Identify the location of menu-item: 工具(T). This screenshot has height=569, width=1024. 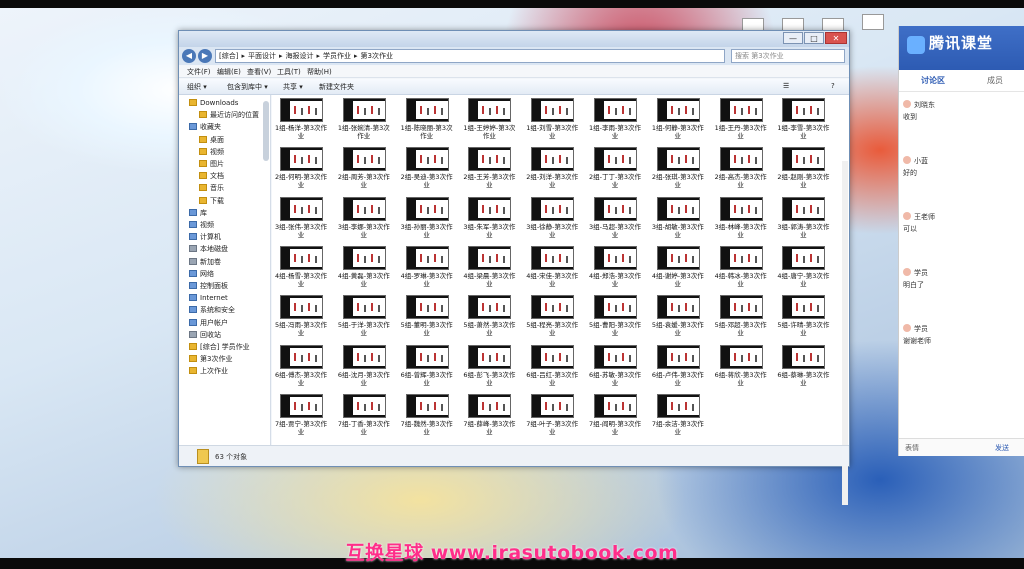
(289, 72).